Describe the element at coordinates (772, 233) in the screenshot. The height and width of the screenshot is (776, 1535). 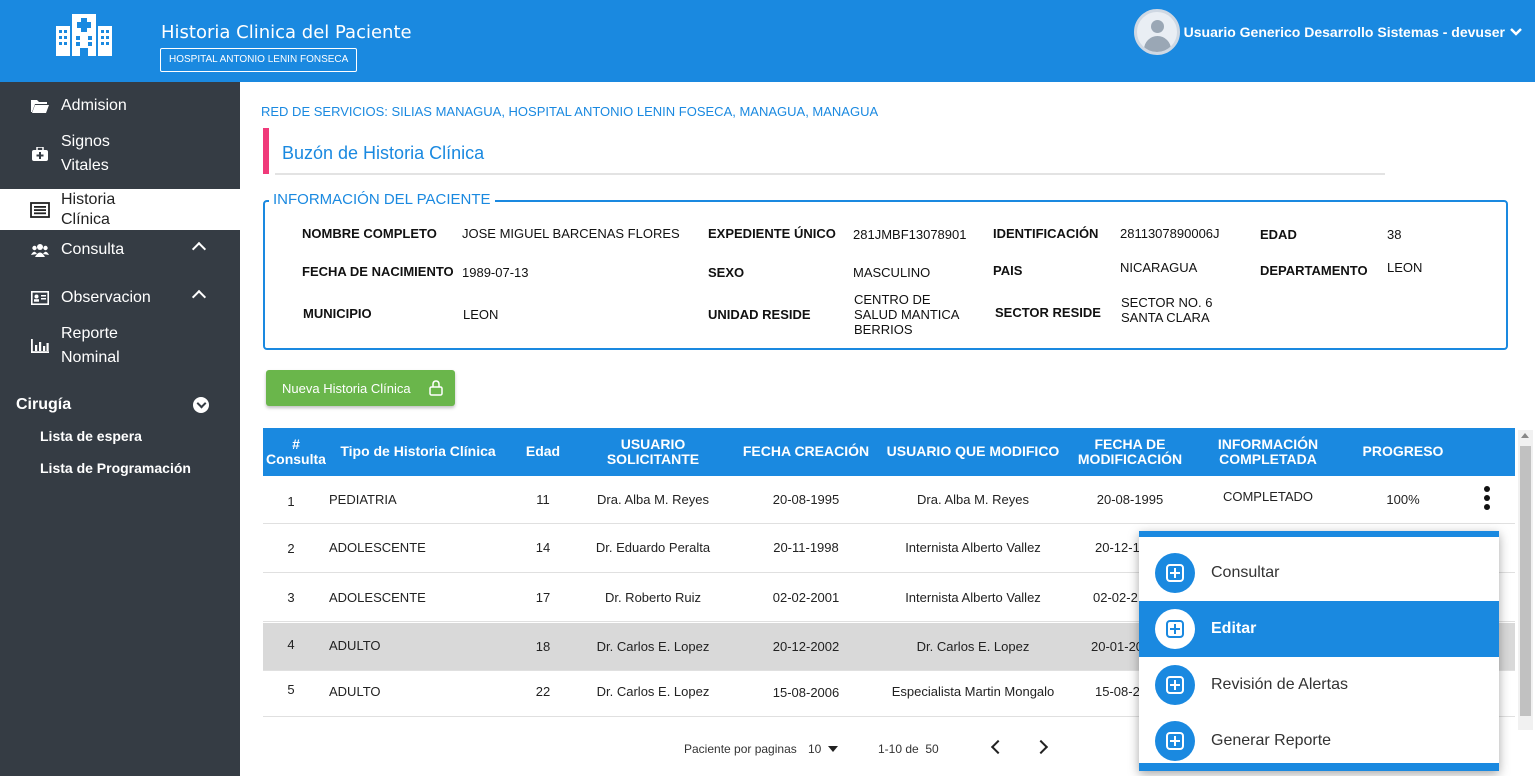
I see `expediente-label: EXPEDIENTE ÚNICO` at that location.